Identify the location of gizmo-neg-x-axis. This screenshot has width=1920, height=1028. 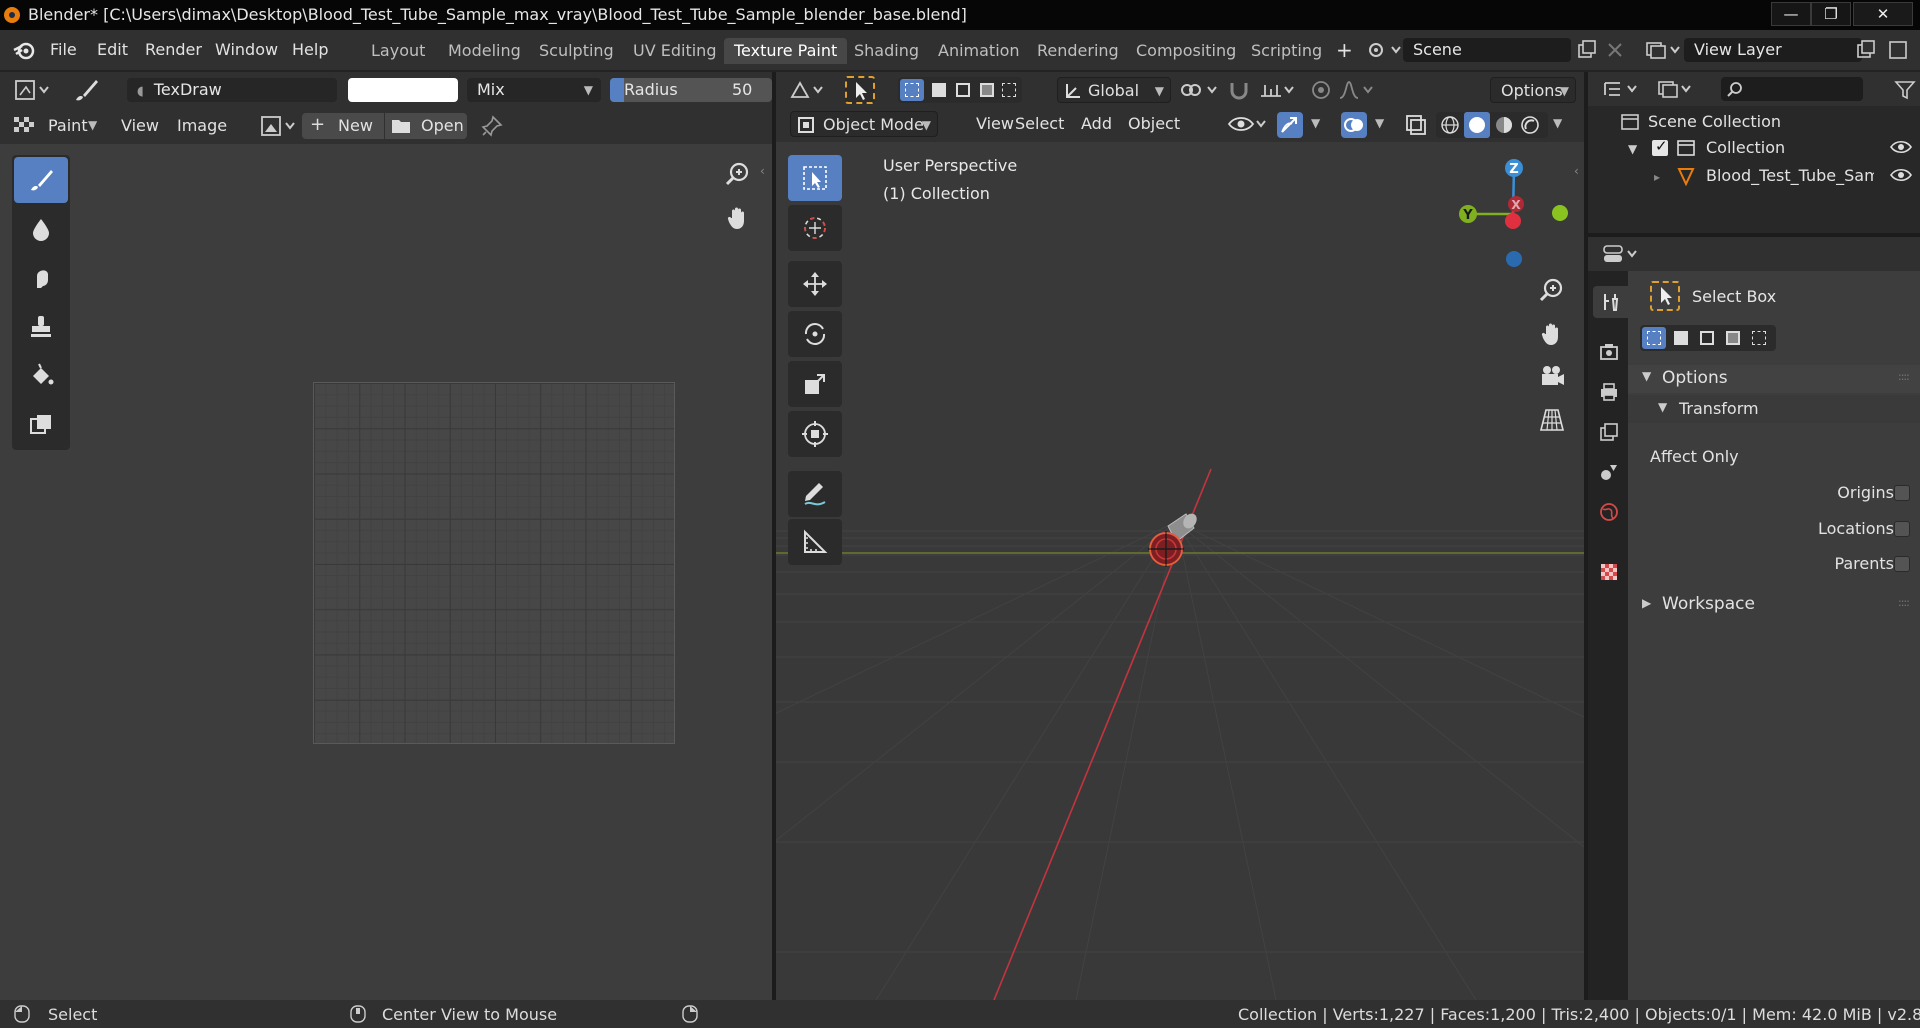
(1513, 221).